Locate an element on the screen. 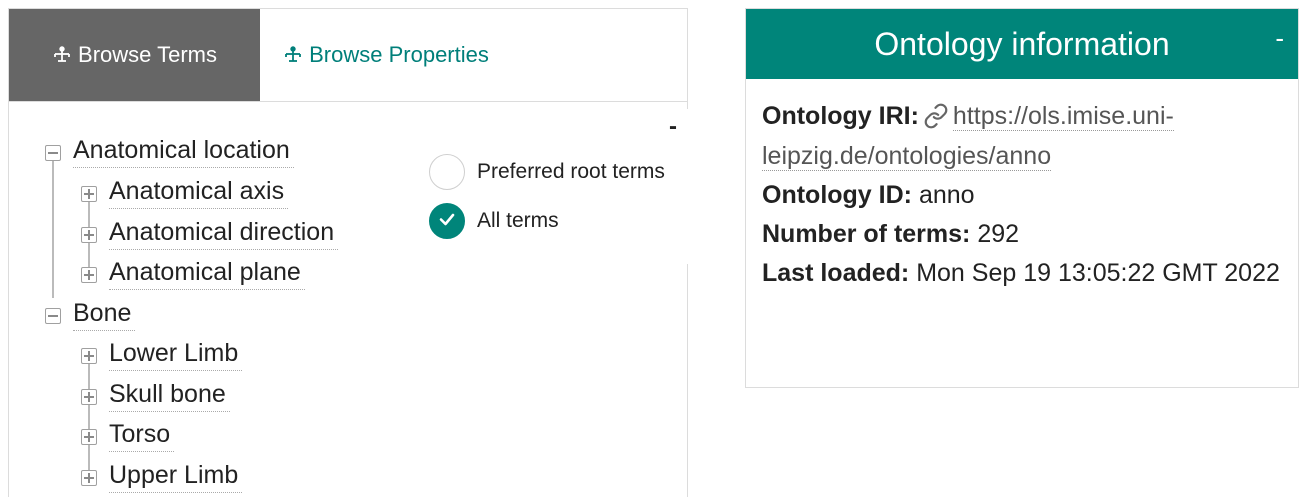  radio-button-checked is located at coordinates (447, 221).